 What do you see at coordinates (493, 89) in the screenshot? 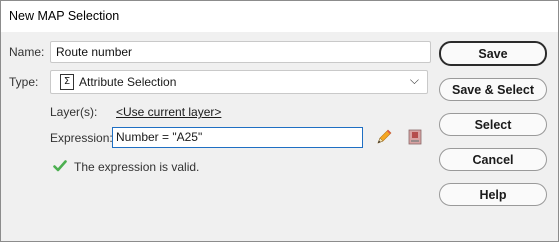
I see `save-and-select-button: Save & Select` at bounding box center [493, 89].